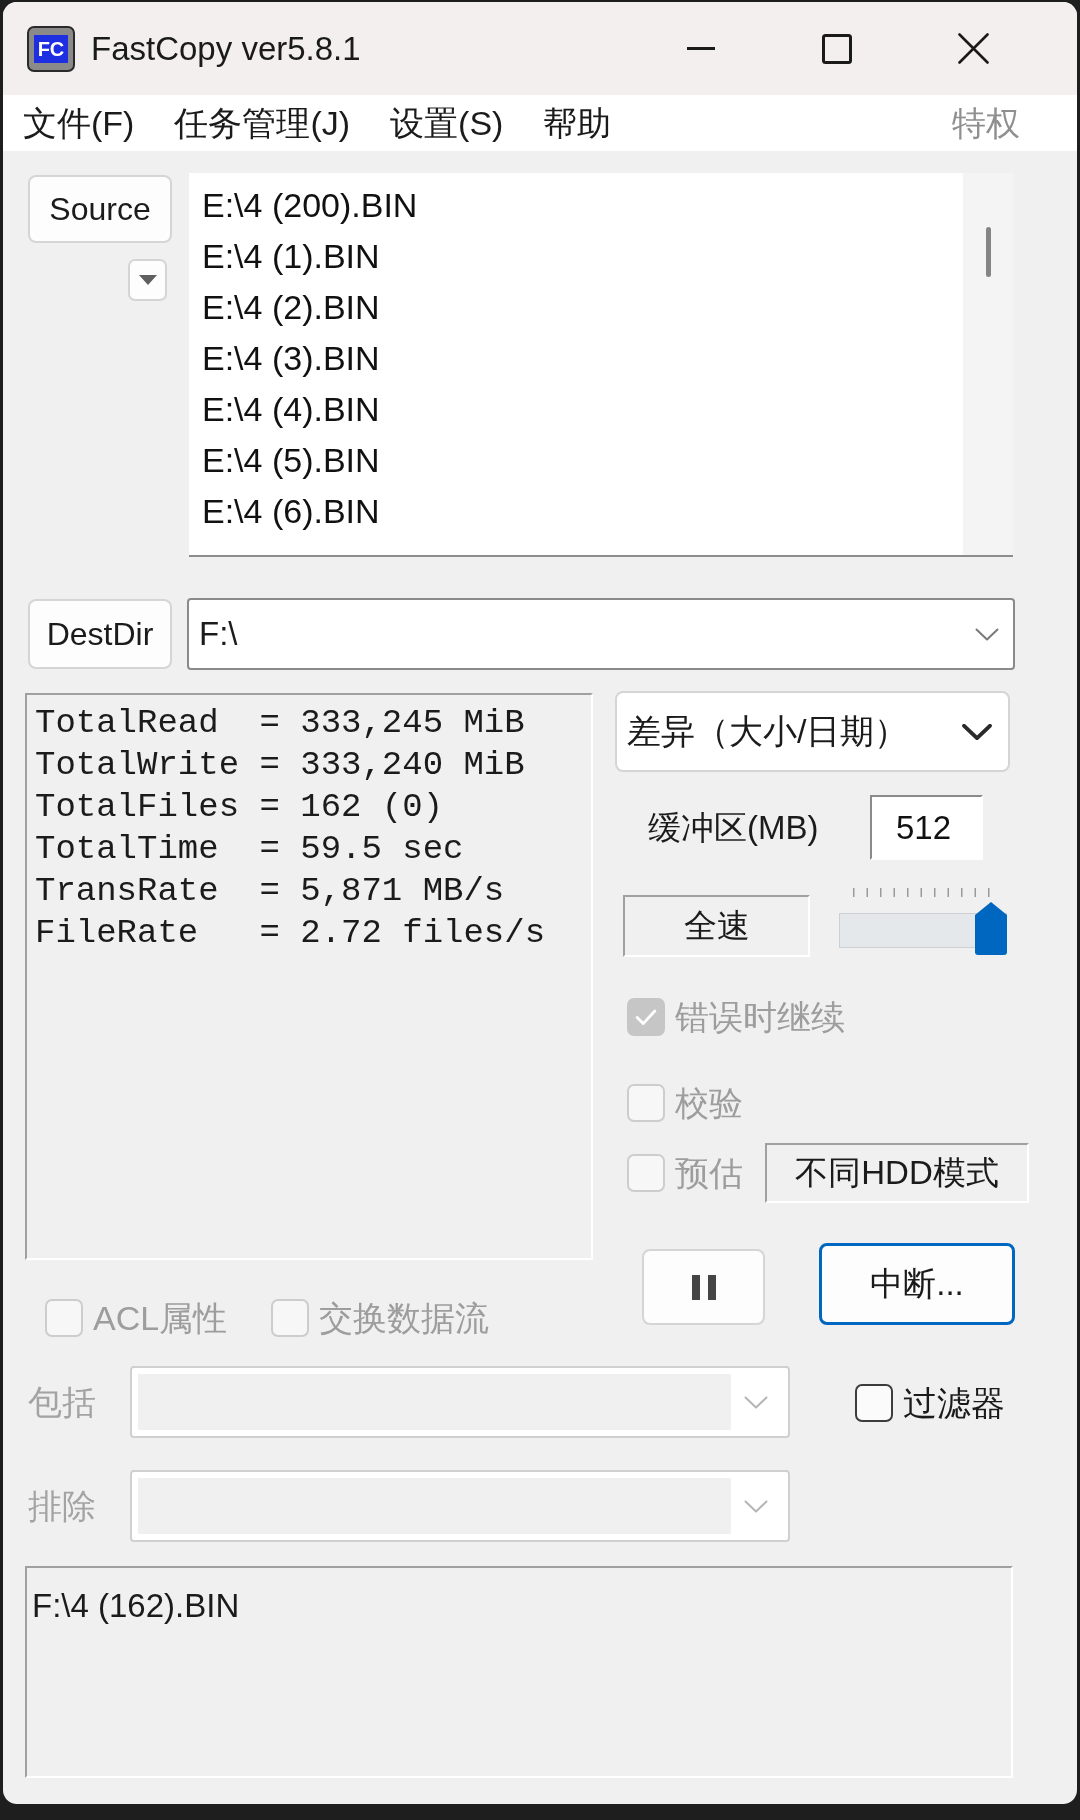  Describe the element at coordinates (291, 460) in the screenshot. I see `file-list-item: E:\4 (5).BIN` at that location.